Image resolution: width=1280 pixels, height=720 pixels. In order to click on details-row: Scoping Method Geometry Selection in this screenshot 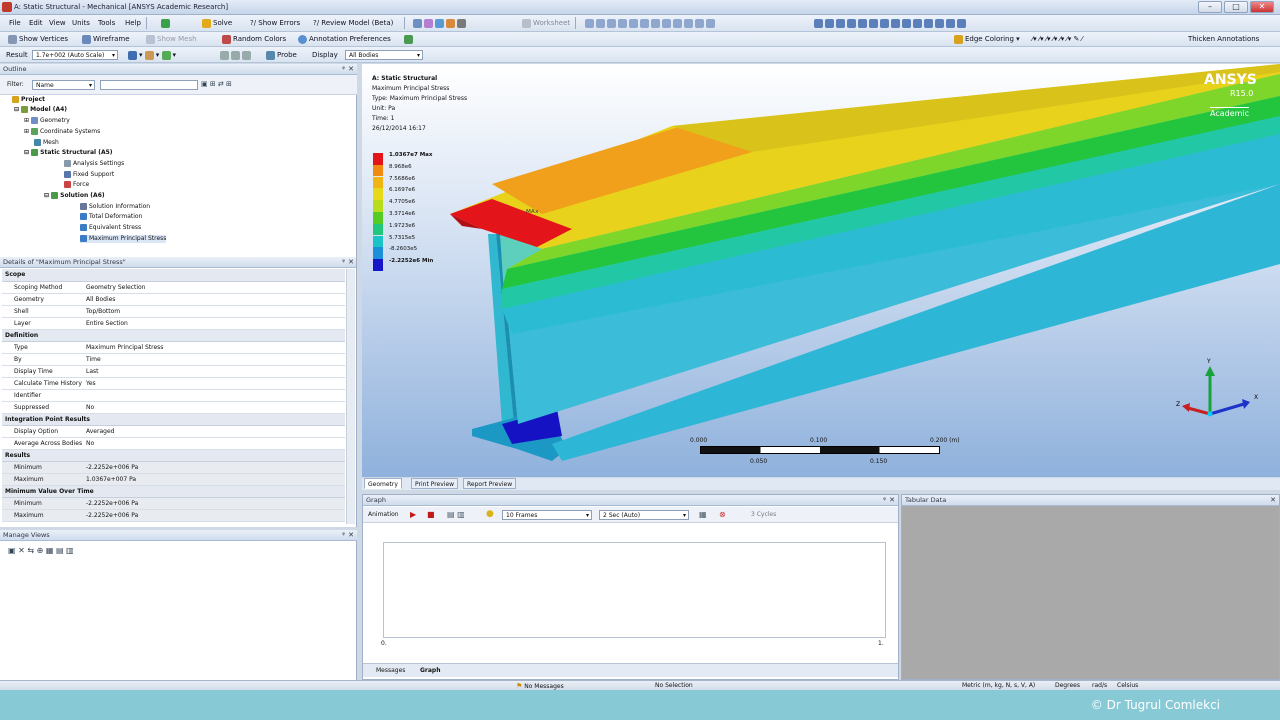, I will do `click(173, 287)`.